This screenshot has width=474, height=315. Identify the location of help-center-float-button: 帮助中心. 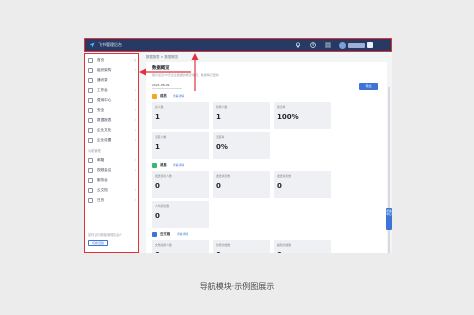
(389, 219).